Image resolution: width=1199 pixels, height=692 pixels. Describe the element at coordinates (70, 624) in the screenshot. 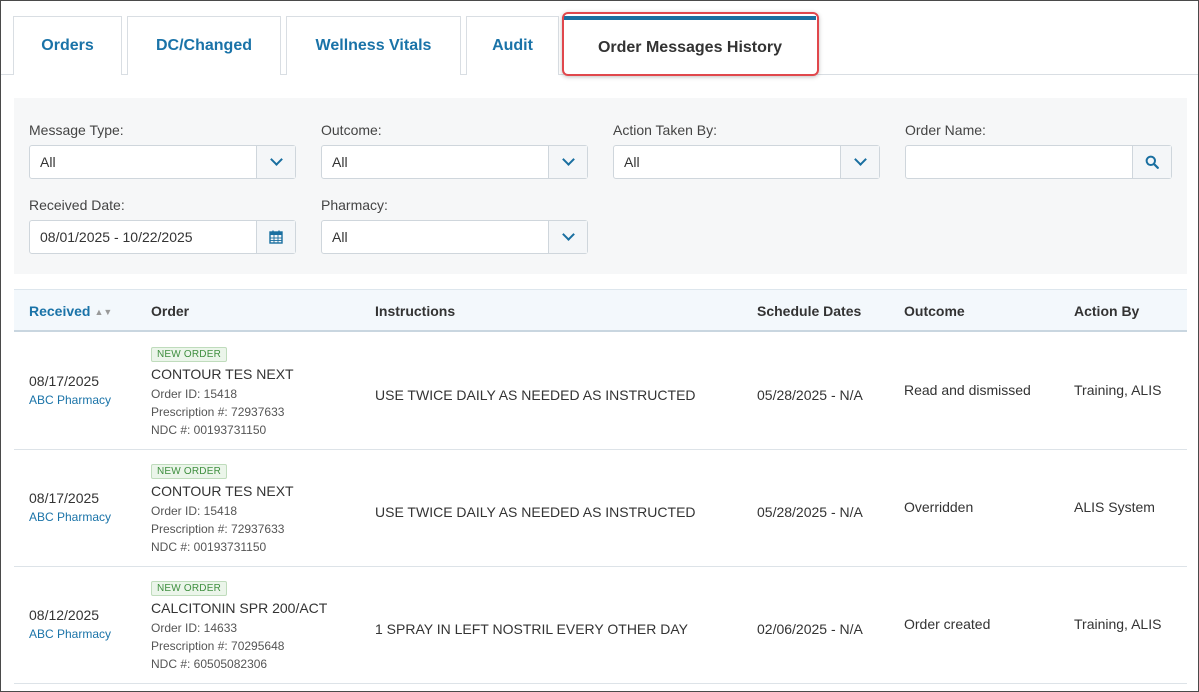

I see `received-cell: 08/12/2025 ABC Pharmacy` at that location.